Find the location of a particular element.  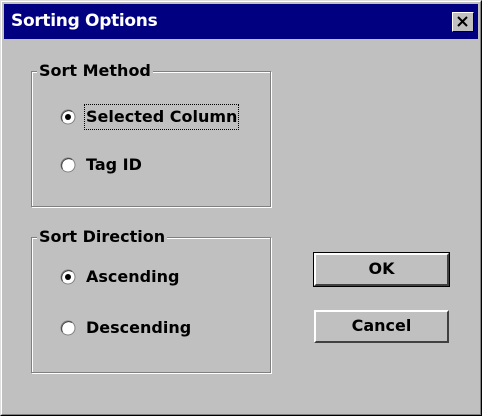

close-icon is located at coordinates (462, 21).